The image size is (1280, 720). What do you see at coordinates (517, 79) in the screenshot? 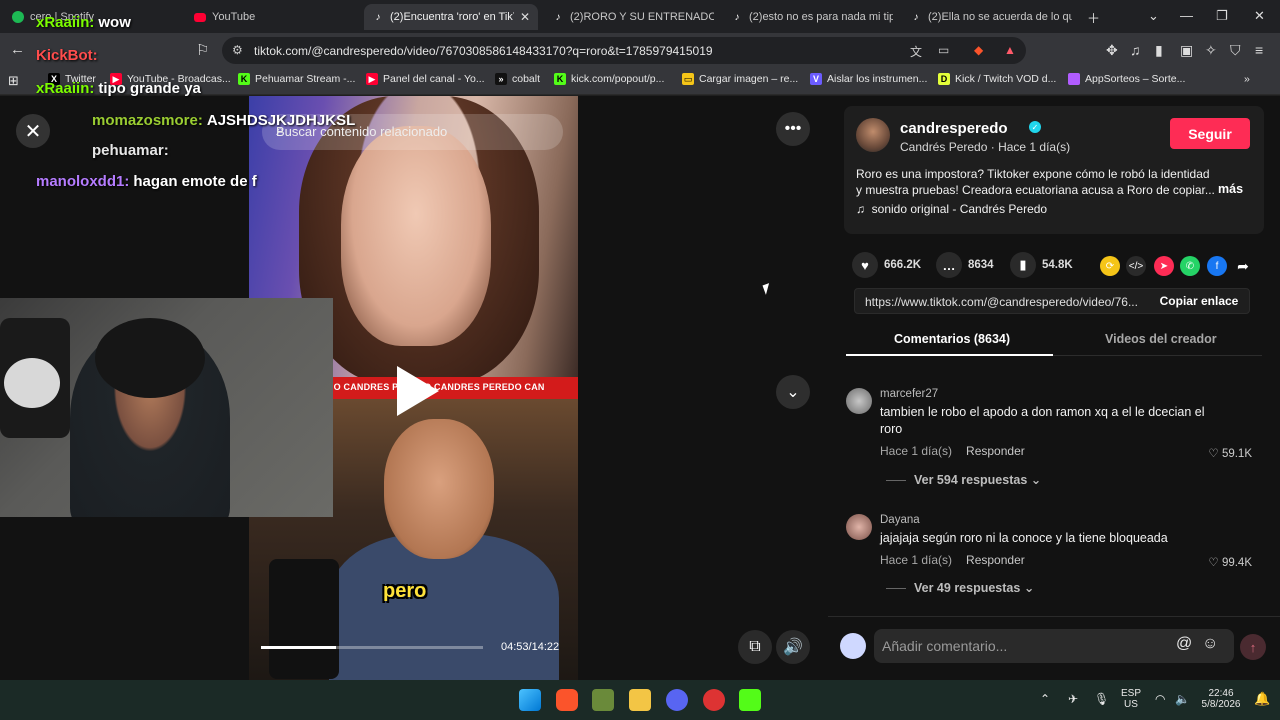
I see `bookmark-cobalt: » cobalt` at bounding box center [517, 79].